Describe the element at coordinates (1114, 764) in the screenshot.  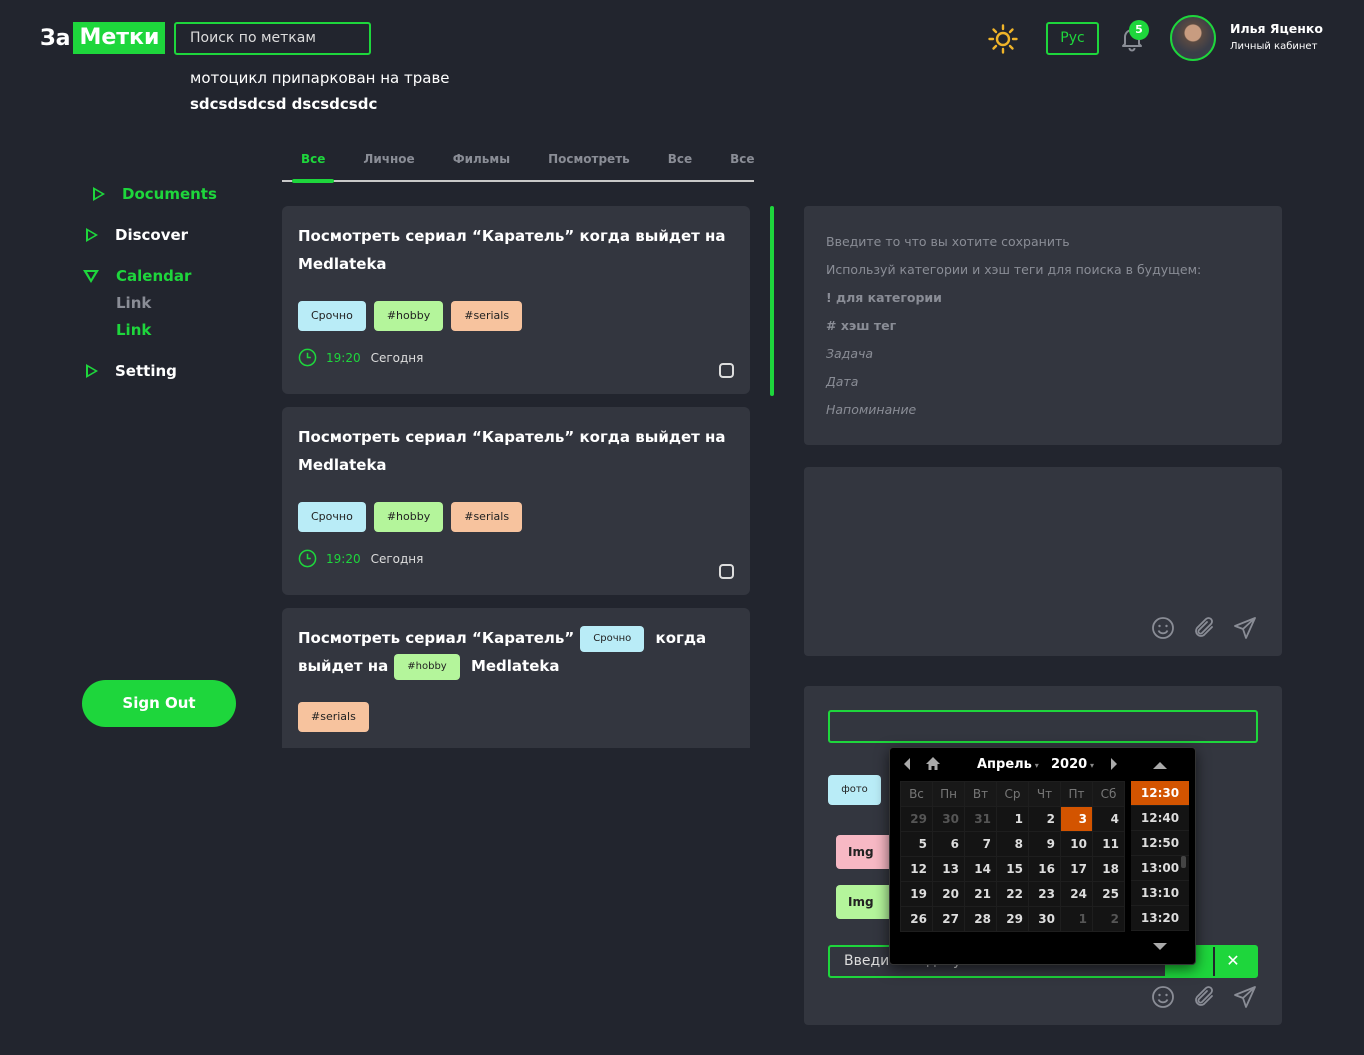
I see `chevron-right-icon` at that location.